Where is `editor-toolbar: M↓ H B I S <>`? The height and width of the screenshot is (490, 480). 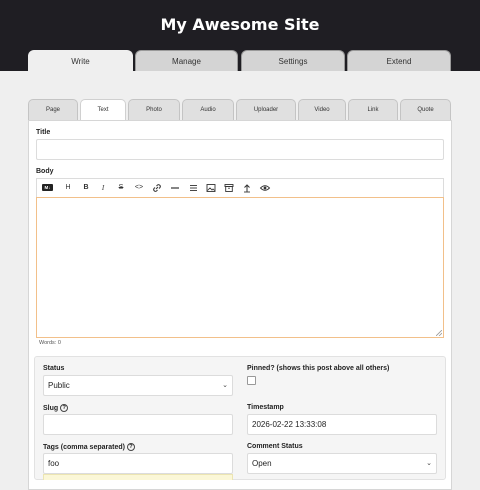
editor-toolbar: M↓ H B I S <> is located at coordinates (240, 187).